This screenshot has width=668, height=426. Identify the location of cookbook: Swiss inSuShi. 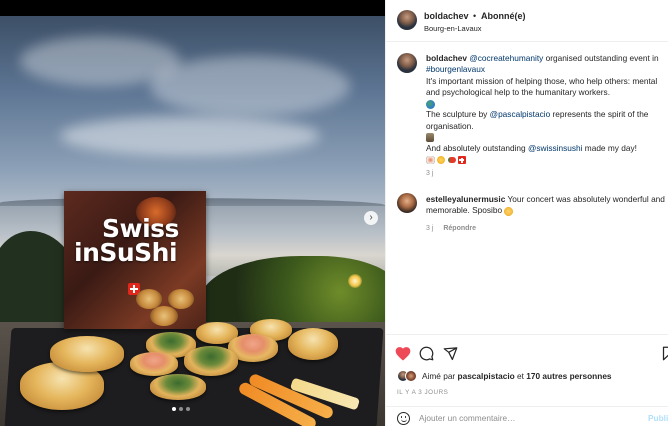
(135, 260).